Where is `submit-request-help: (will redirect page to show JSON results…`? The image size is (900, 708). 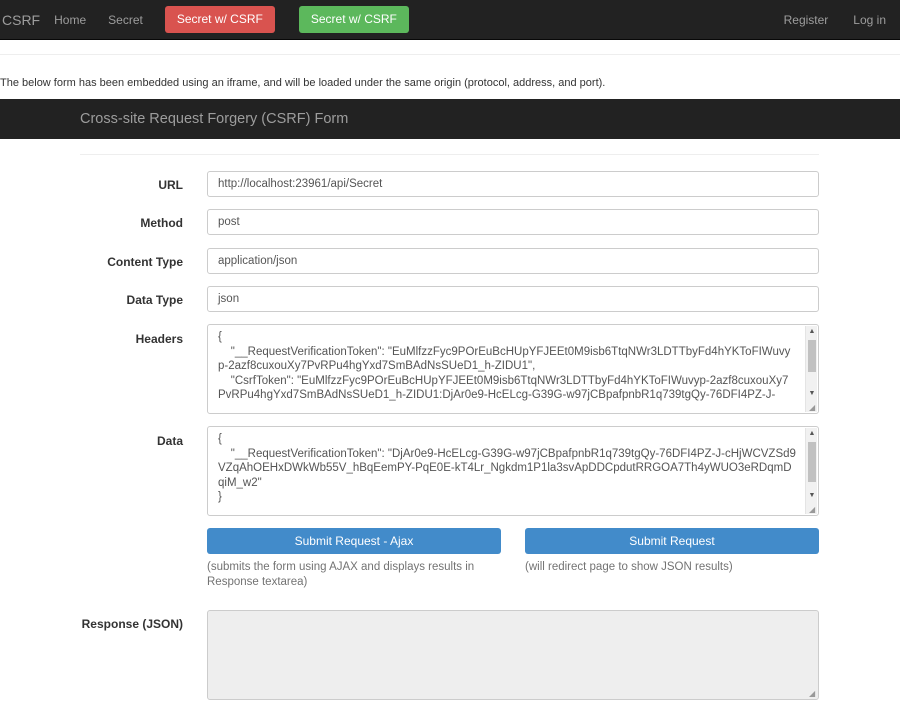
submit-request-help: (will redirect page to show JSON results… is located at coordinates (629, 567).